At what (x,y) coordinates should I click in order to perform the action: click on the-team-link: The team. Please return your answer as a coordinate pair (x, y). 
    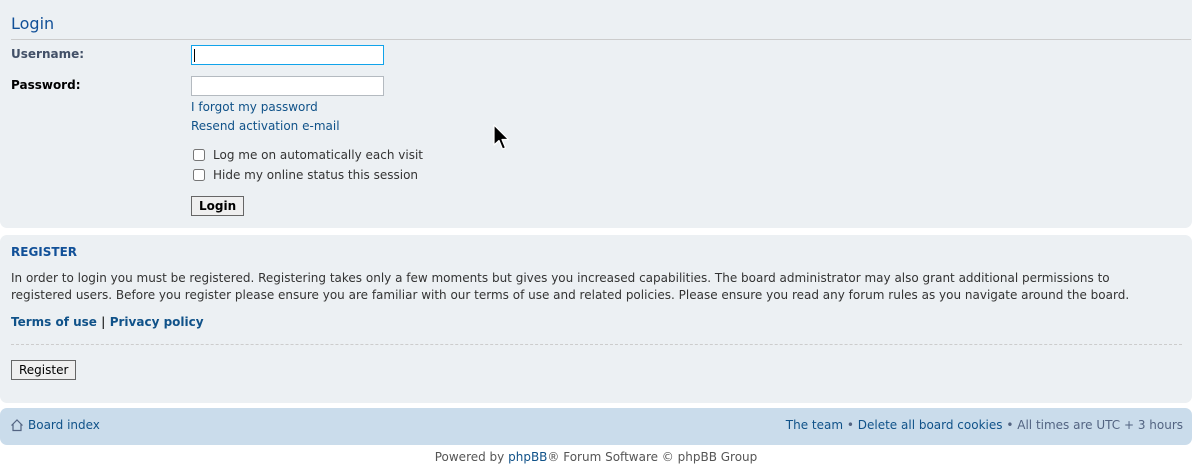
    Looking at the image, I should click on (814, 425).